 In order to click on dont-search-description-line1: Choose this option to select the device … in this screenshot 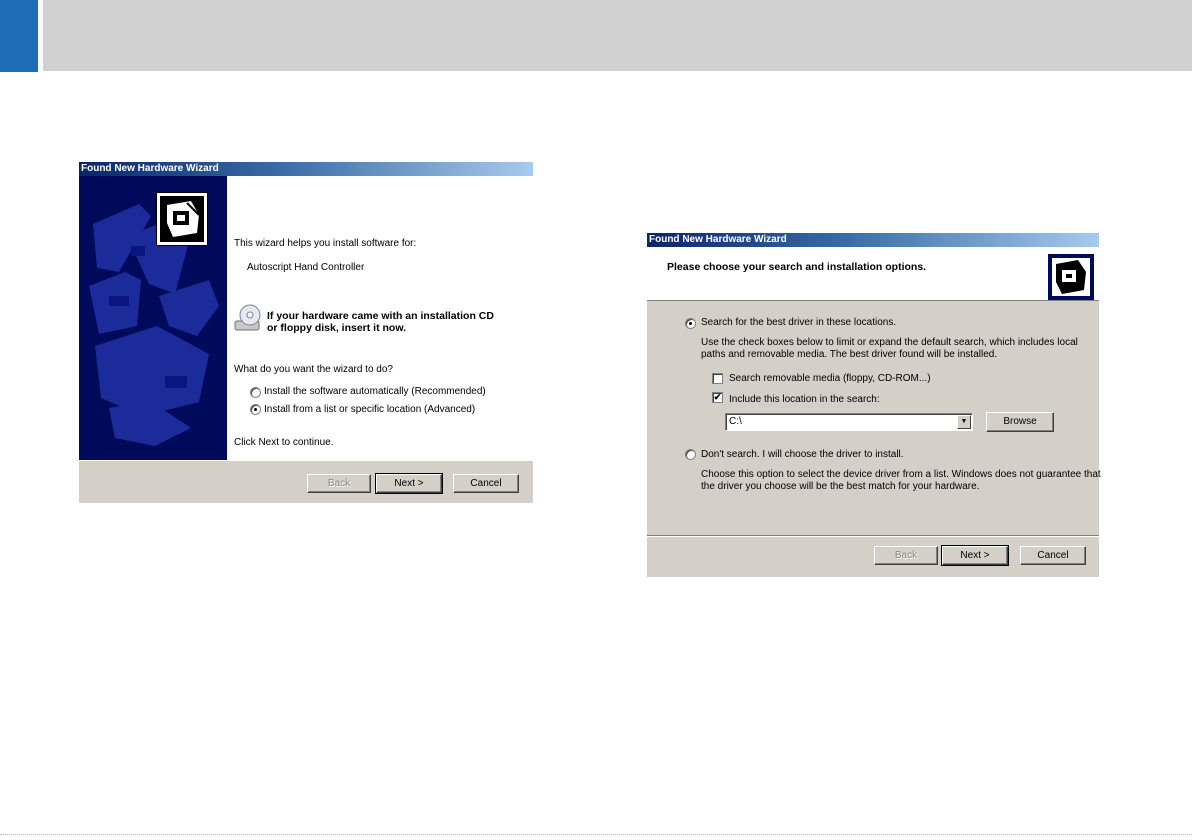, I will do `click(901, 474)`.